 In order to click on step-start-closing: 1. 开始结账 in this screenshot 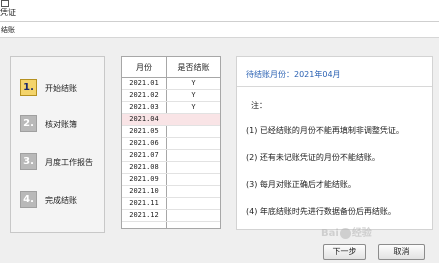, I will do `click(62, 88)`.